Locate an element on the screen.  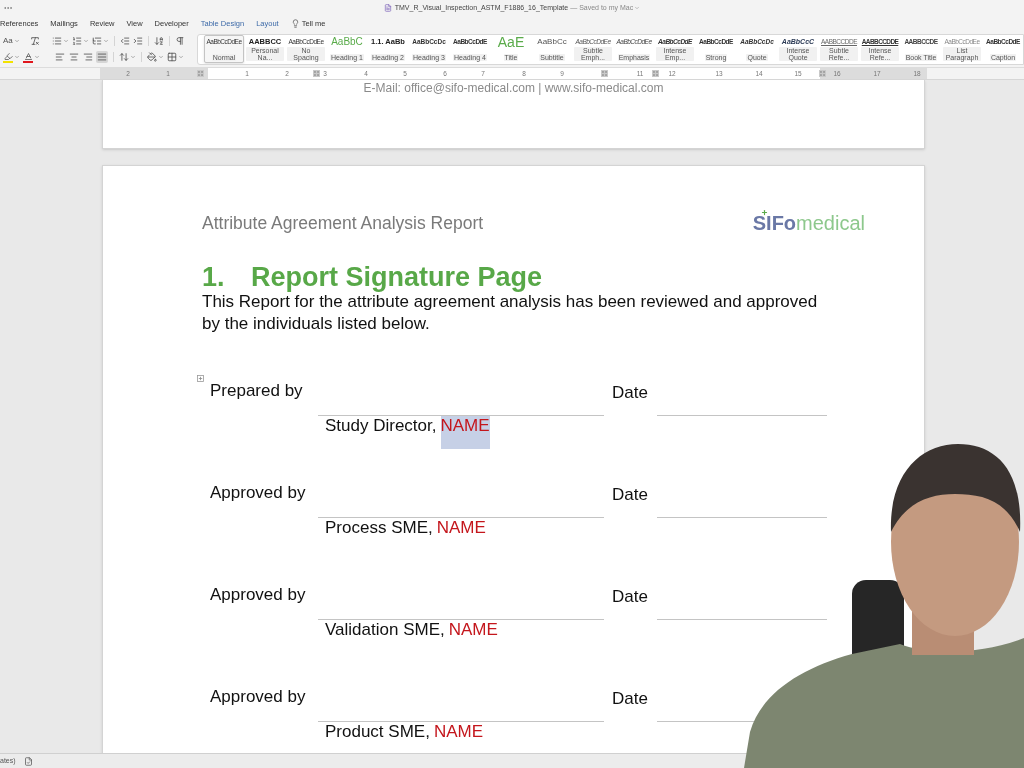
role-text: Process SME, is located at coordinates (379, 528).